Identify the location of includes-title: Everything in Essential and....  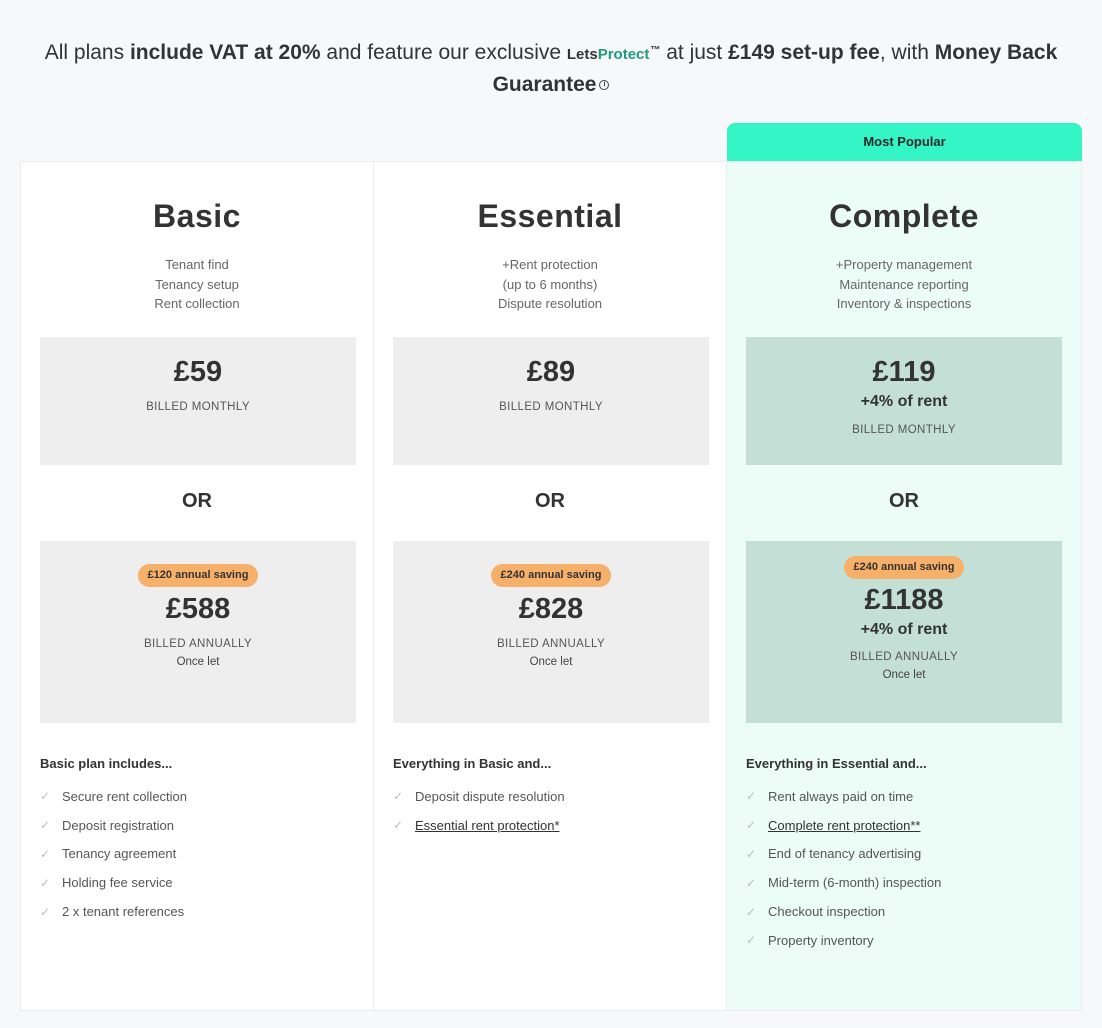
(836, 763).